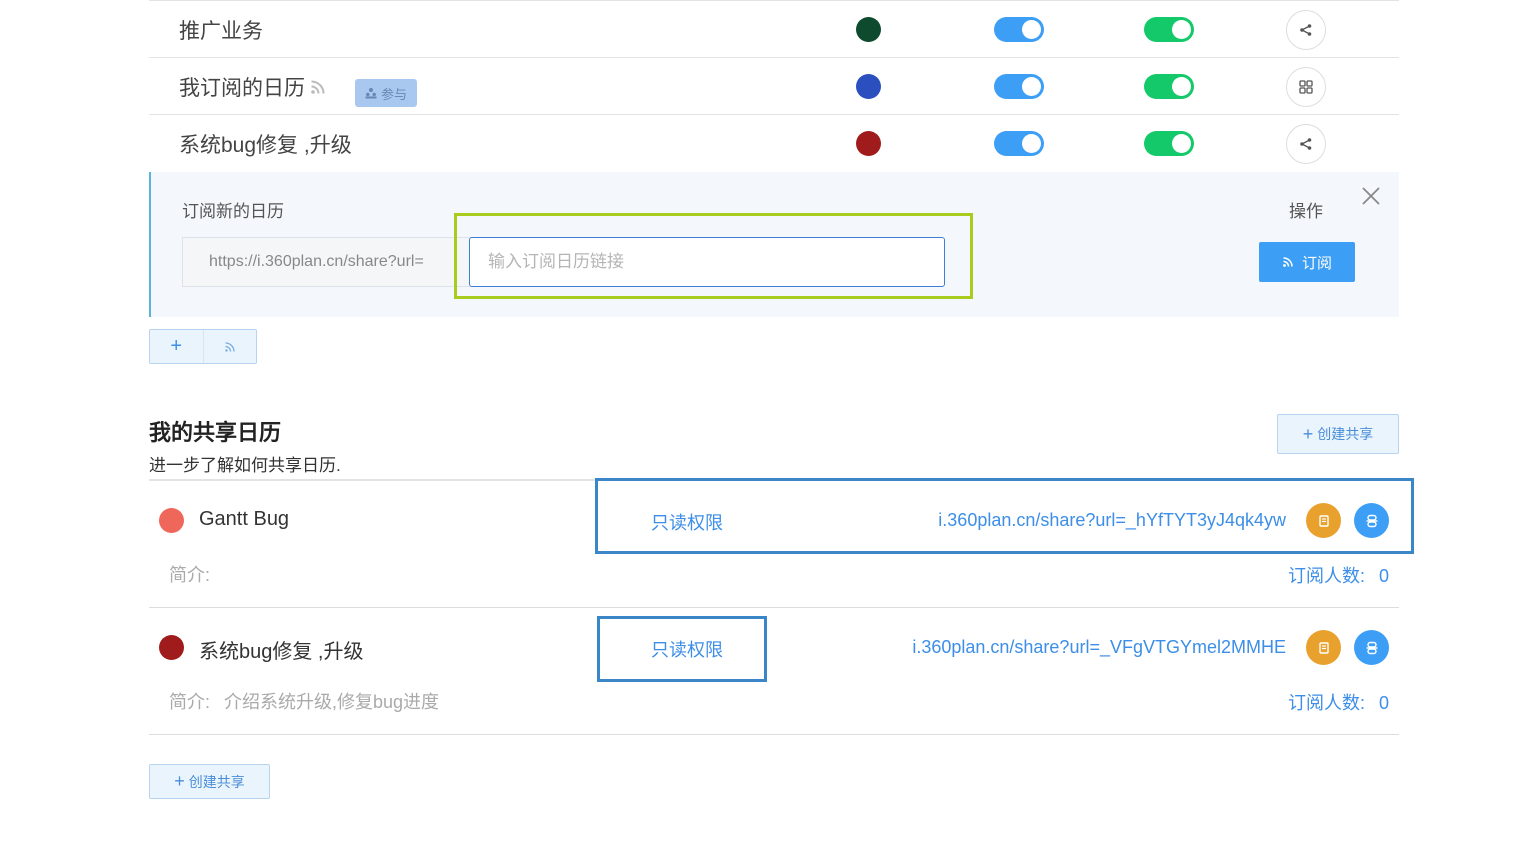 Image resolution: width=1532 pixels, height=848 pixels. I want to click on shared-calendar-name: 系统bug修复 ,升级, so click(281, 652).